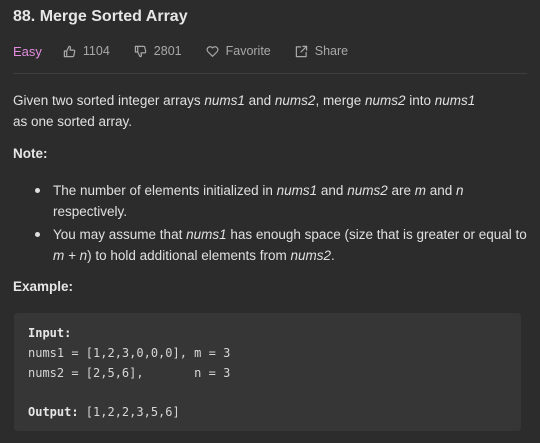  Describe the element at coordinates (165, 190) in the screenshot. I see `note-text: The number of elements initialized in` at that location.